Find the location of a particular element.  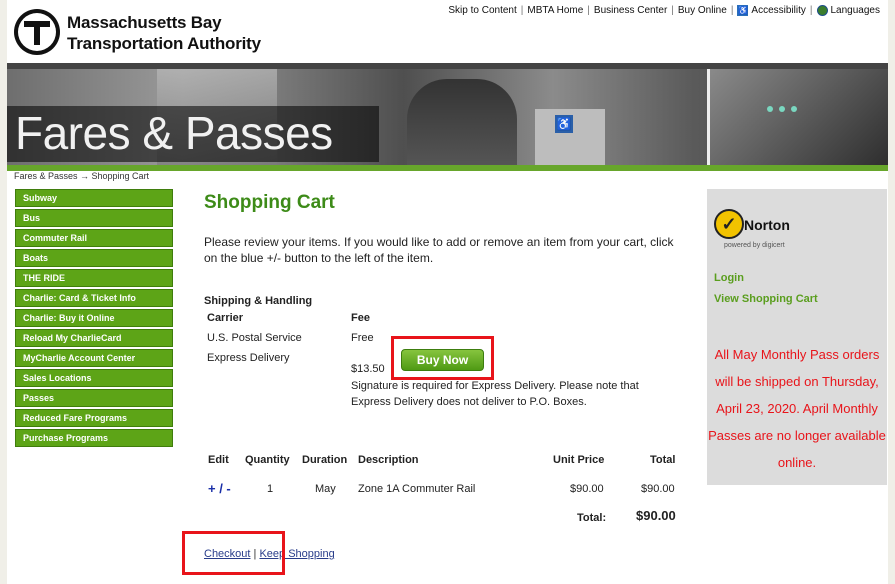

breadcrumb: Fares & Passes → Shopping Cart is located at coordinates (81, 176).